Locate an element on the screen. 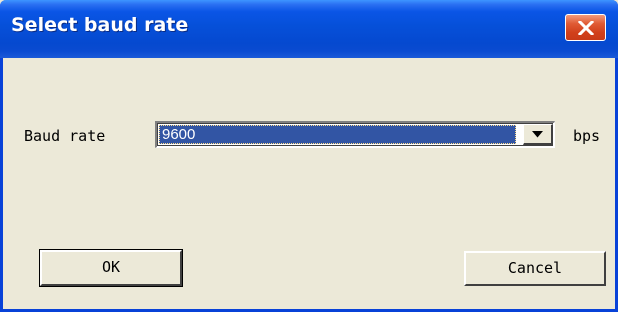 This screenshot has width=618, height=312. baud-rate-label: Baud rate is located at coordinates (65, 136).